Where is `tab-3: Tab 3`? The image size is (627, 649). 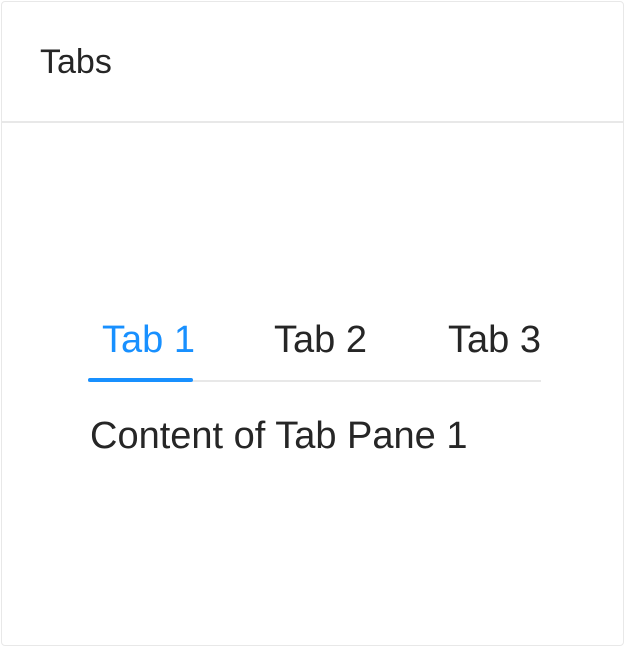 tab-3: Tab 3 is located at coordinates (494, 340).